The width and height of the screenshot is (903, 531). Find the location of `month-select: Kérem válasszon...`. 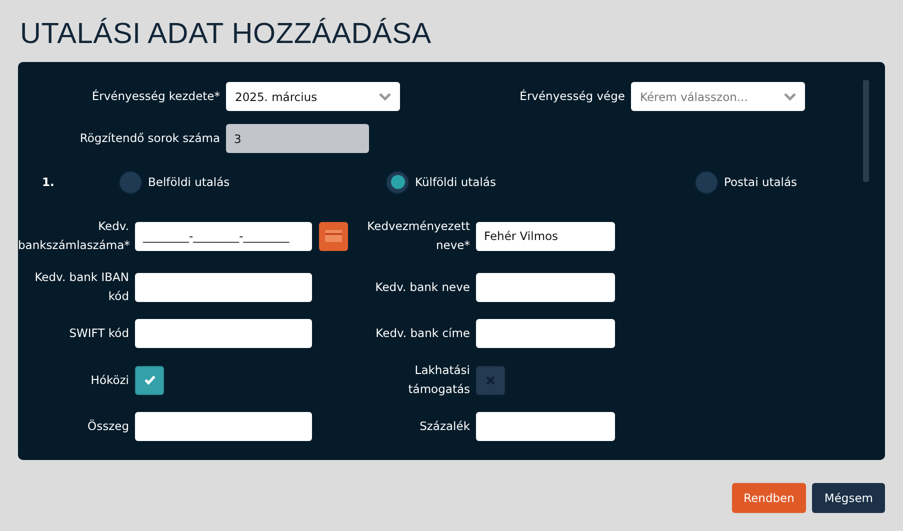

month-select: Kérem válasszon... is located at coordinates (718, 96).